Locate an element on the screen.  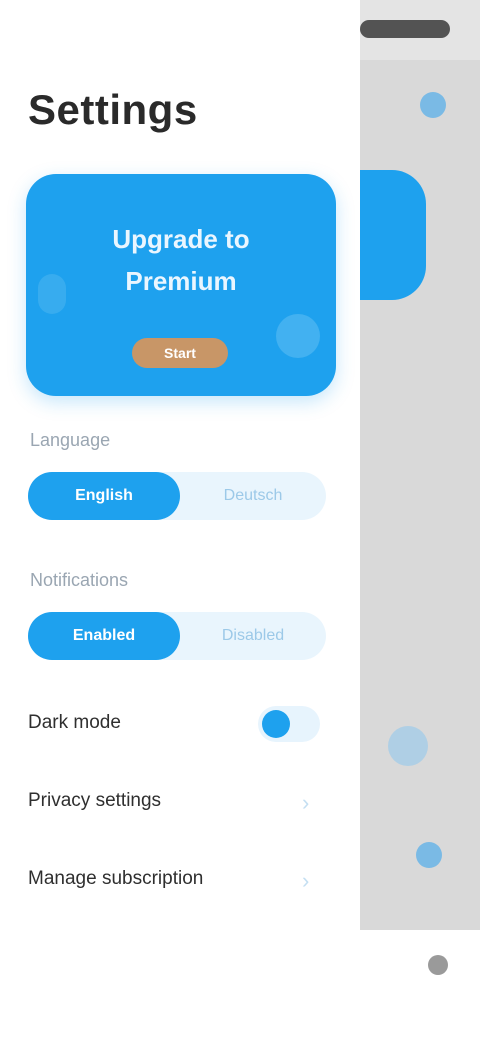
promo-decoration-icon is located at coordinates (52, 294).